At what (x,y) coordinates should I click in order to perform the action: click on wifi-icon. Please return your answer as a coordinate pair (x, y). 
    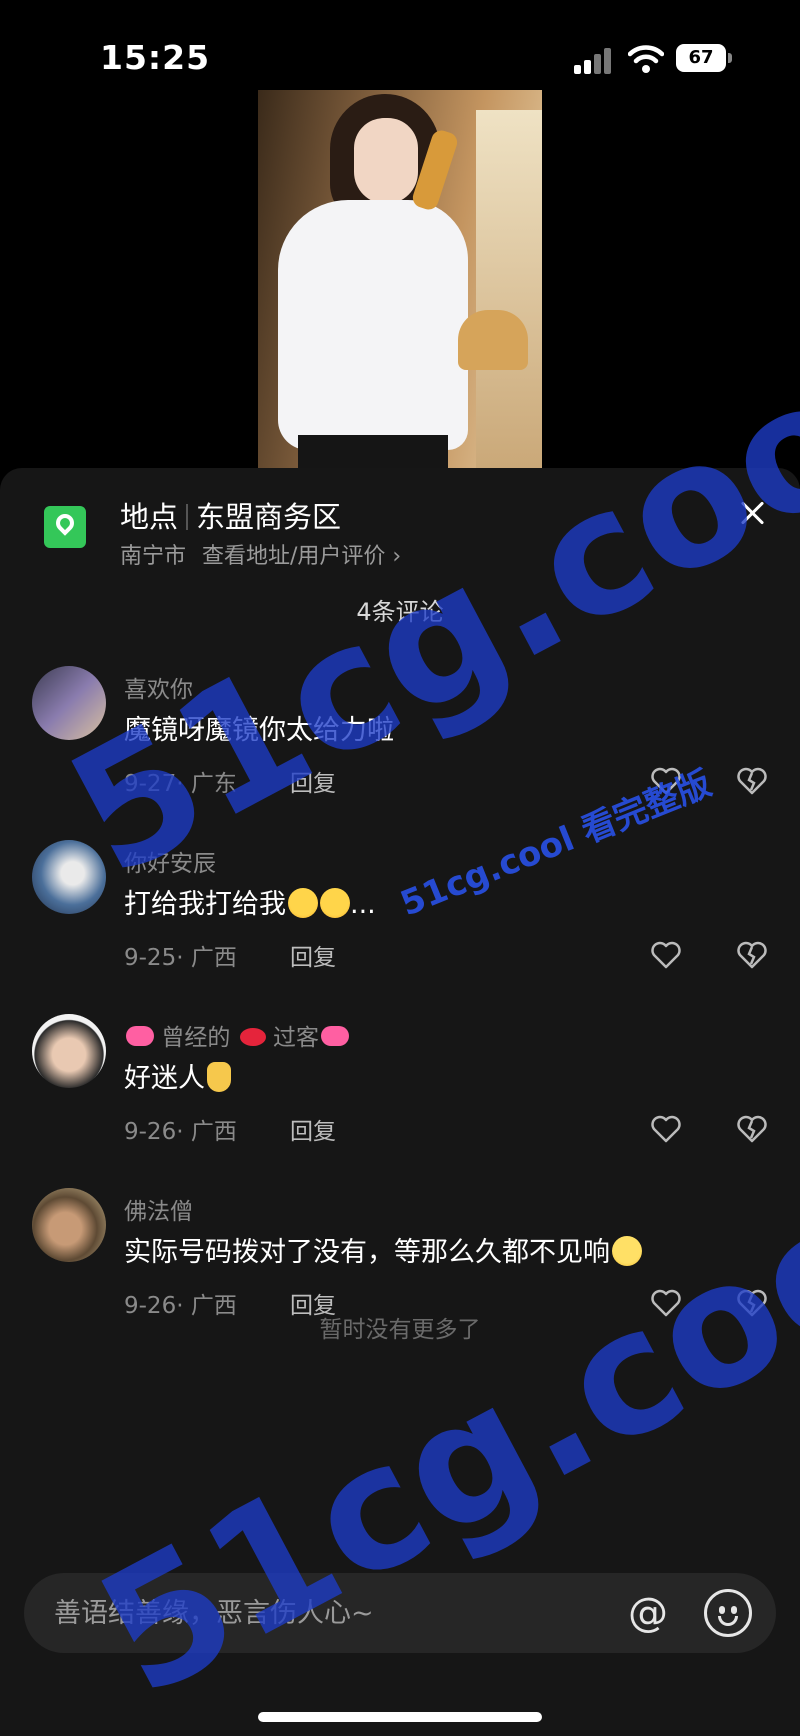
    Looking at the image, I should click on (646, 59).